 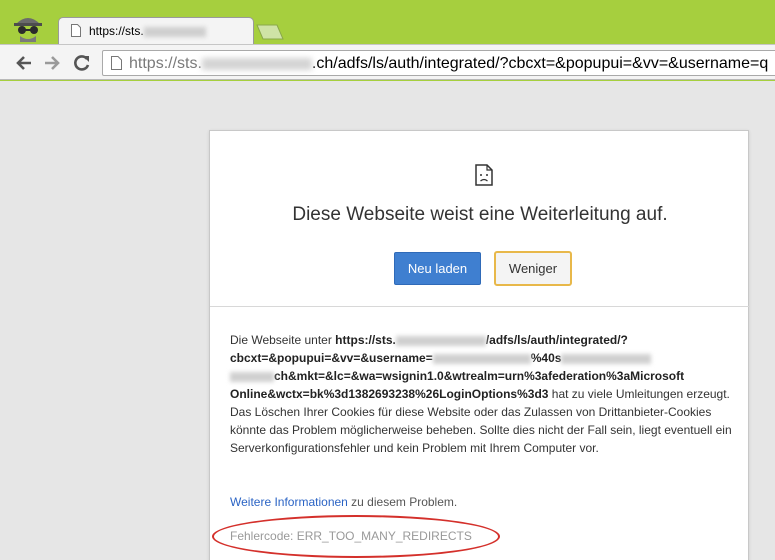 I want to click on more-info-link: Weitere Informationen, so click(x=289, y=502).